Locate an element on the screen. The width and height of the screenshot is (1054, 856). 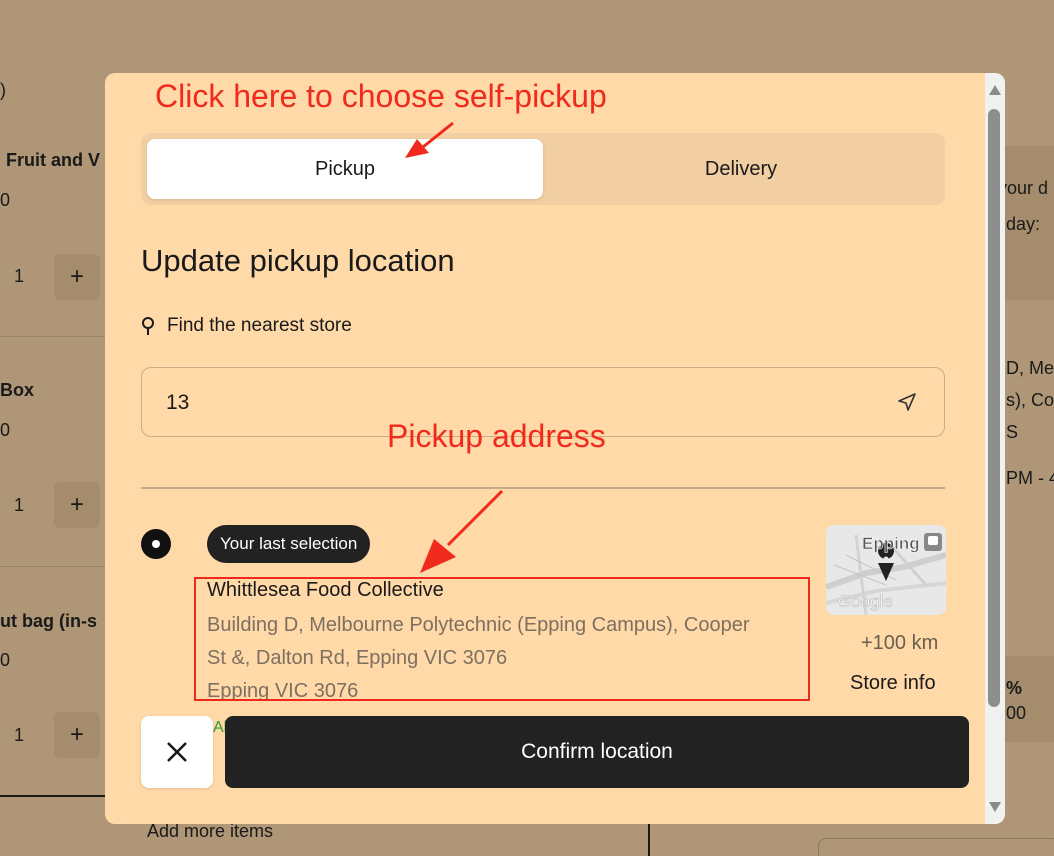
bg-product-name: Box is located at coordinates (17, 390).